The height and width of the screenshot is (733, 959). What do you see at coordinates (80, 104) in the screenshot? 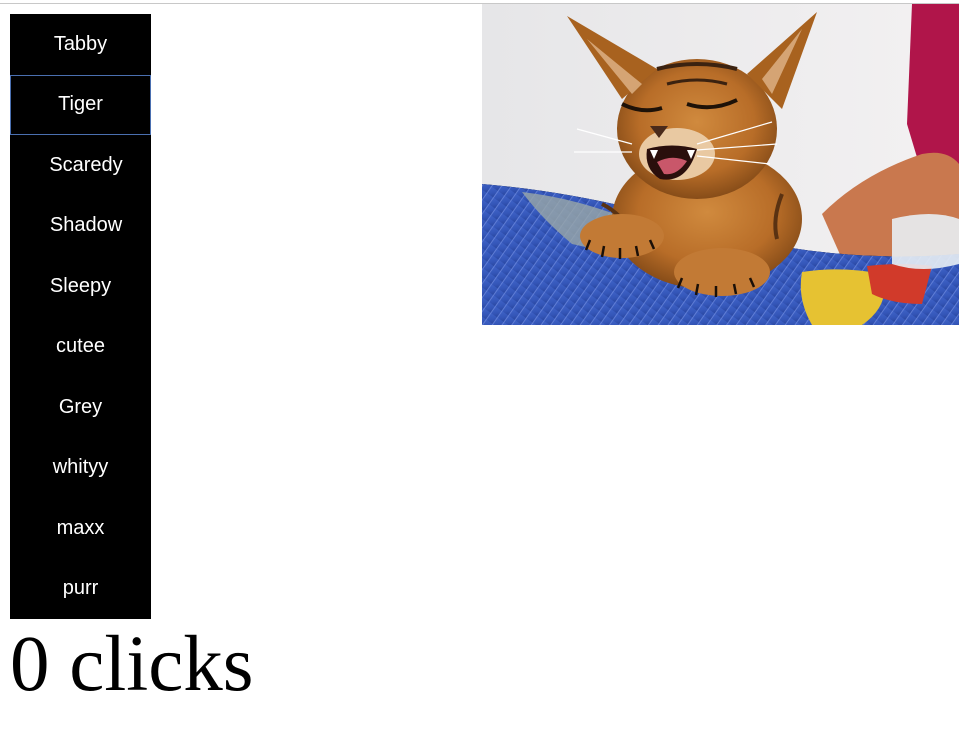
I see `cat-list-item-tiger: Tiger` at bounding box center [80, 104].